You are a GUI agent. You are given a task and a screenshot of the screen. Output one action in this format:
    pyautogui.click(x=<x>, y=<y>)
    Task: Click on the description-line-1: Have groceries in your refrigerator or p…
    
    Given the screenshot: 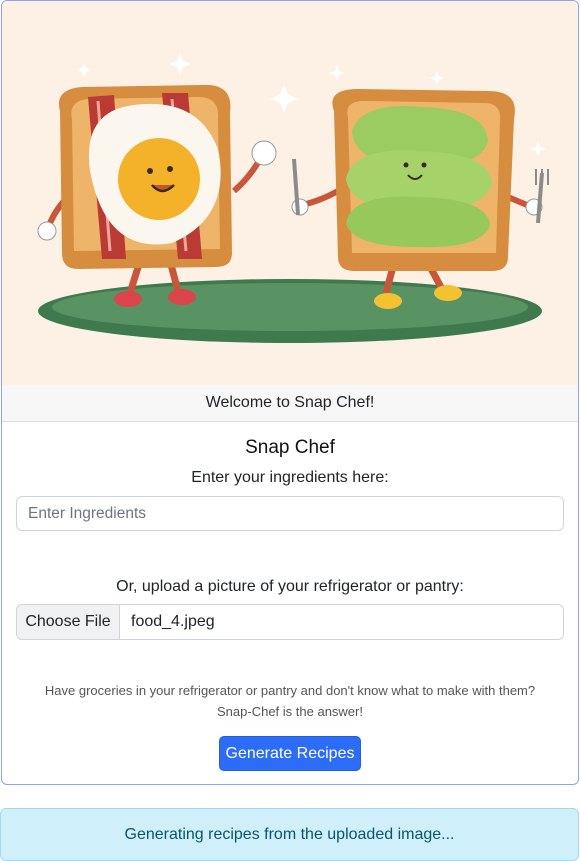 What is the action you would take?
    pyautogui.click(x=290, y=690)
    